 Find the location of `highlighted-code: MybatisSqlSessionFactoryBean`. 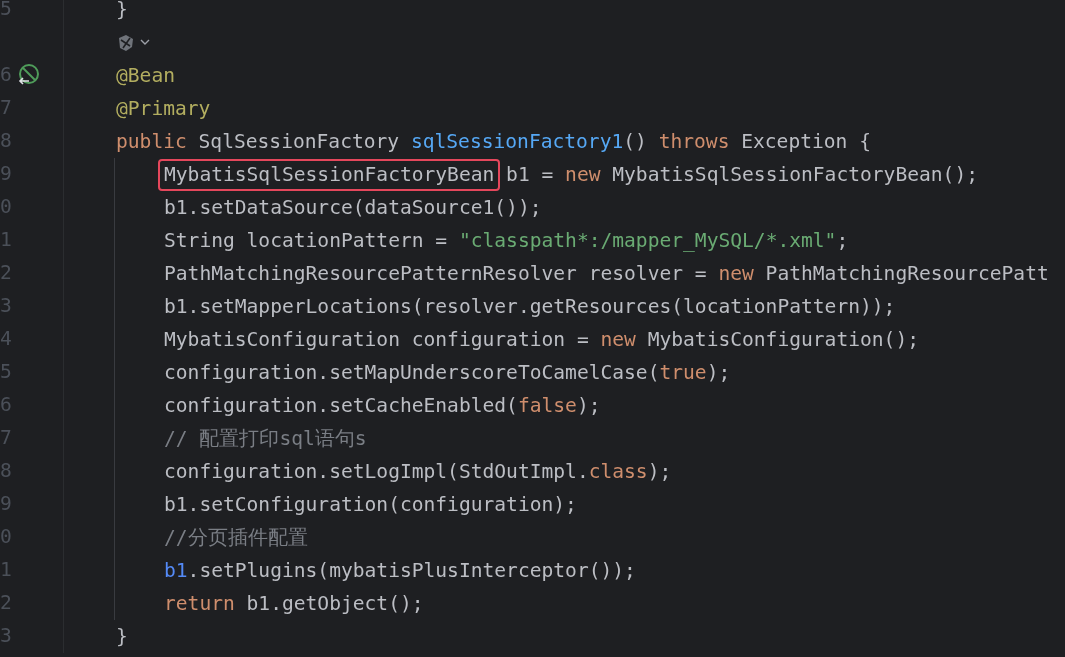

highlighted-code: MybatisSqlSessionFactoryBean is located at coordinates (329, 174).